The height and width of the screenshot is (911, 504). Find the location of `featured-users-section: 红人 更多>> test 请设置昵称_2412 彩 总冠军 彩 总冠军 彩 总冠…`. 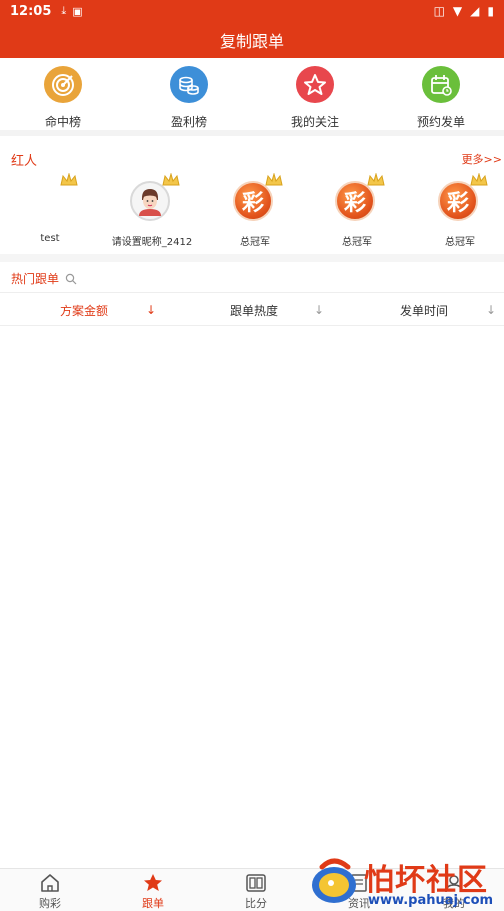

featured-users-section: 红人 更多>> test 请设置昵称_2412 彩 总冠军 彩 总冠军 彩 总冠… is located at coordinates (252, 198).